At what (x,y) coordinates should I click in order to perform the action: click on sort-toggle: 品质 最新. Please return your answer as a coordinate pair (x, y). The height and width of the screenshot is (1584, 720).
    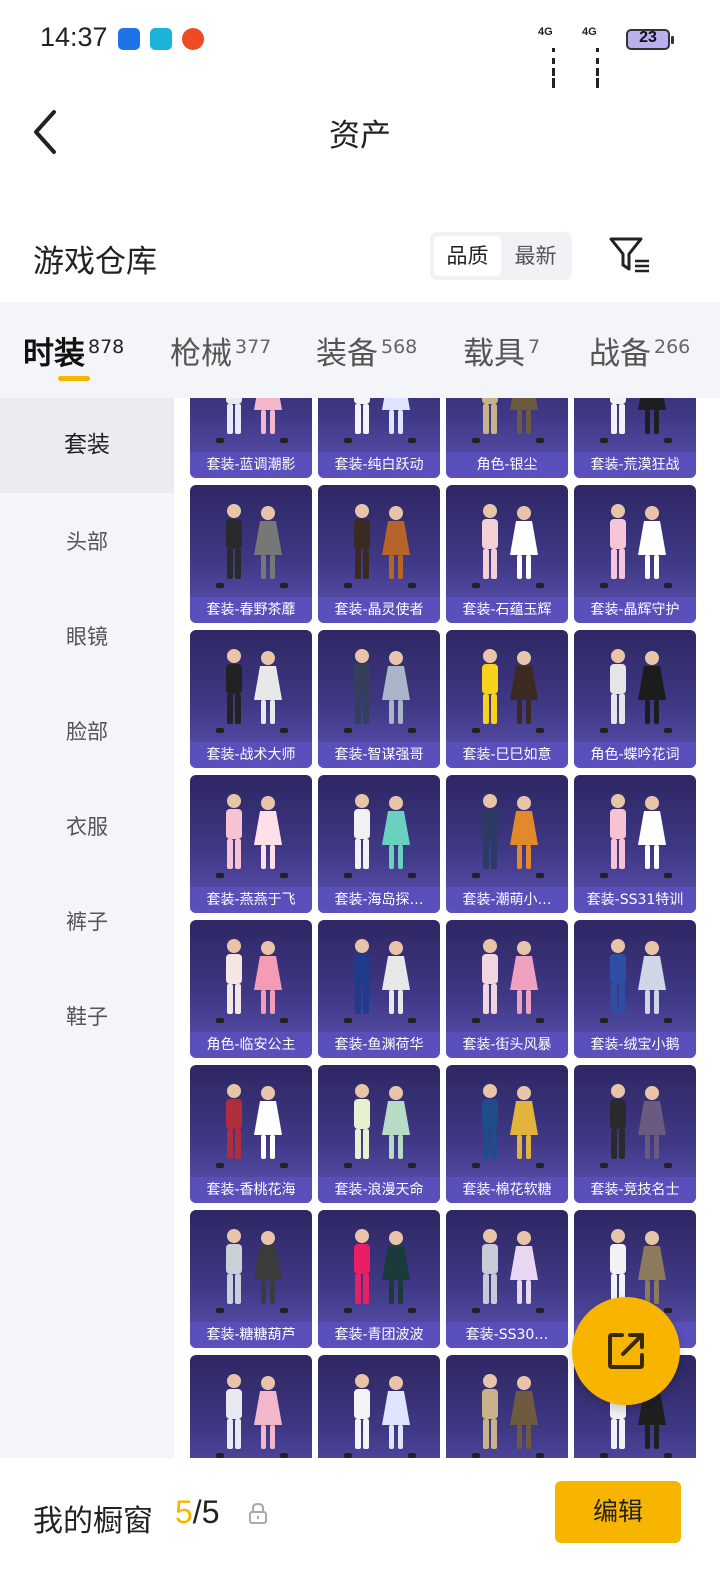
    Looking at the image, I should click on (501, 256).